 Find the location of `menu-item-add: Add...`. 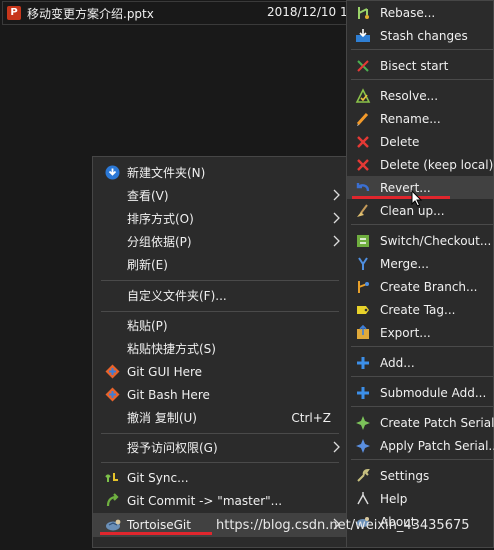

menu-item-add: Add... is located at coordinates (420, 362).